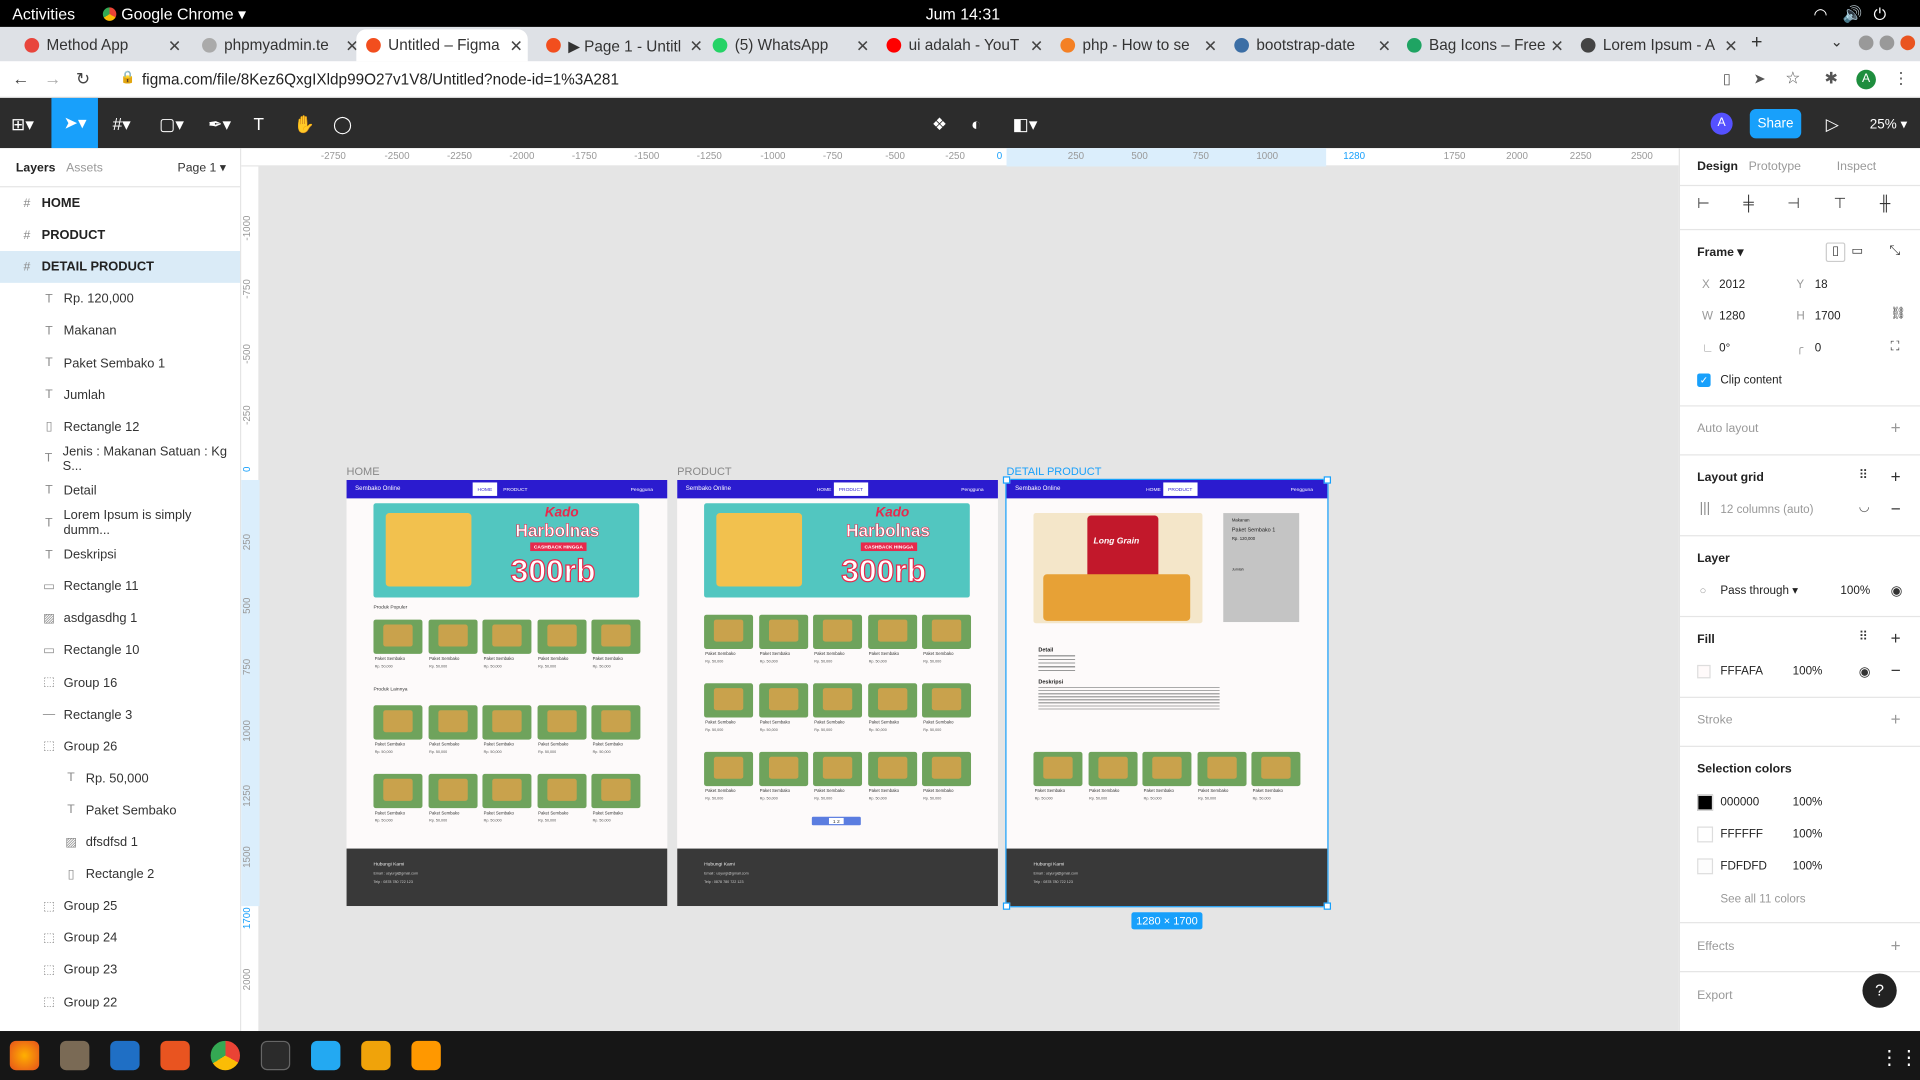 The height and width of the screenshot is (1080, 1920). Describe the element at coordinates (1887, 43) in the screenshot. I see `maximize-button` at that location.